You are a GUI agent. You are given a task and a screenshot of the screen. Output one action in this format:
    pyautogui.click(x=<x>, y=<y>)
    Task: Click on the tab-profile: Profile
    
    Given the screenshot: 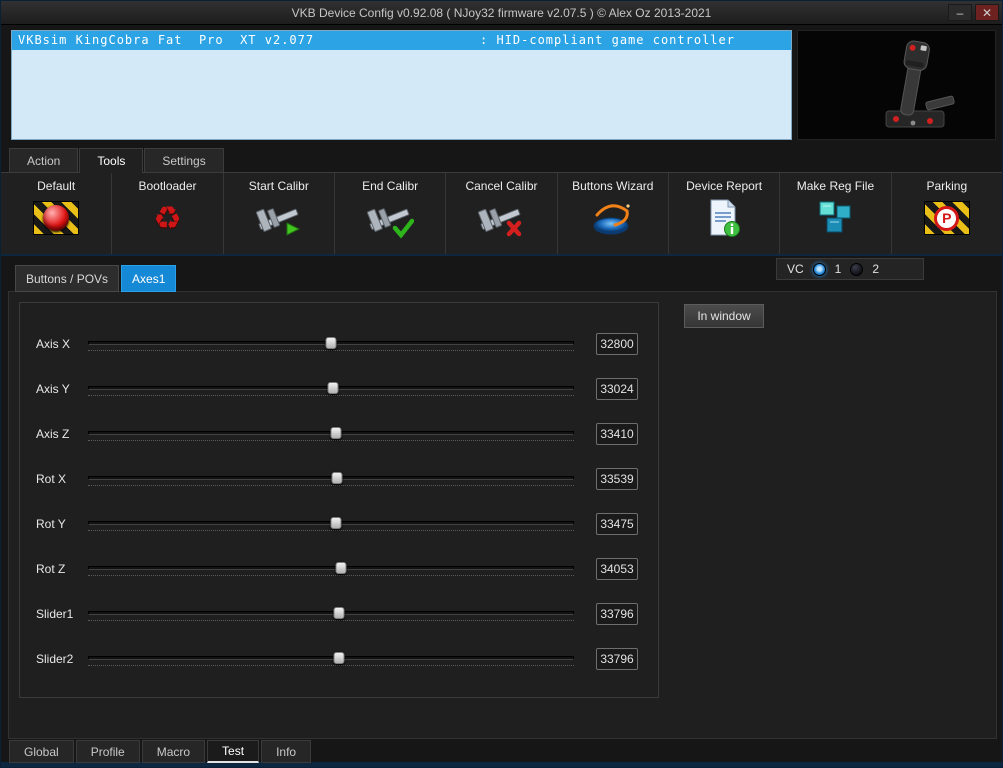 What is the action you would take?
    pyautogui.click(x=107, y=751)
    